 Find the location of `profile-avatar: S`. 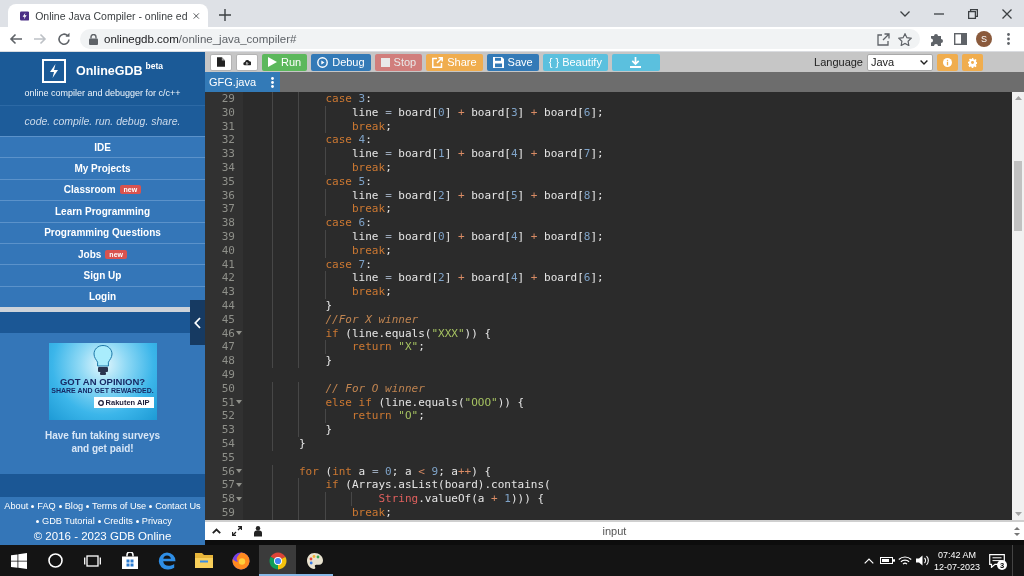

profile-avatar: S is located at coordinates (984, 39).